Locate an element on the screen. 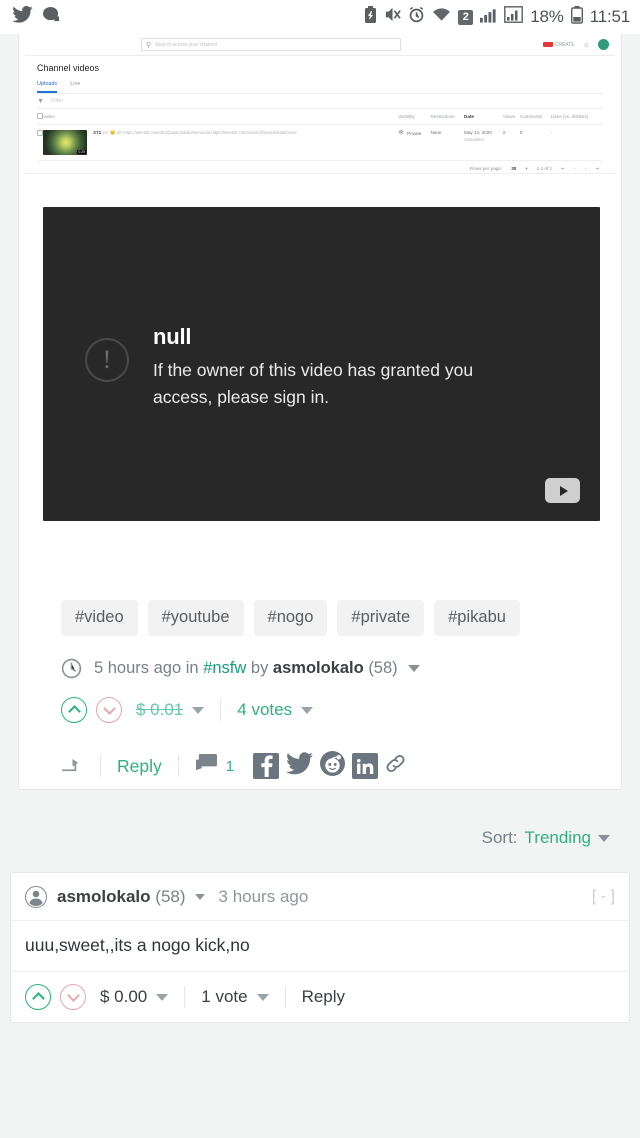 The height and width of the screenshot is (1138, 640). upvote-button is located at coordinates (74, 710).